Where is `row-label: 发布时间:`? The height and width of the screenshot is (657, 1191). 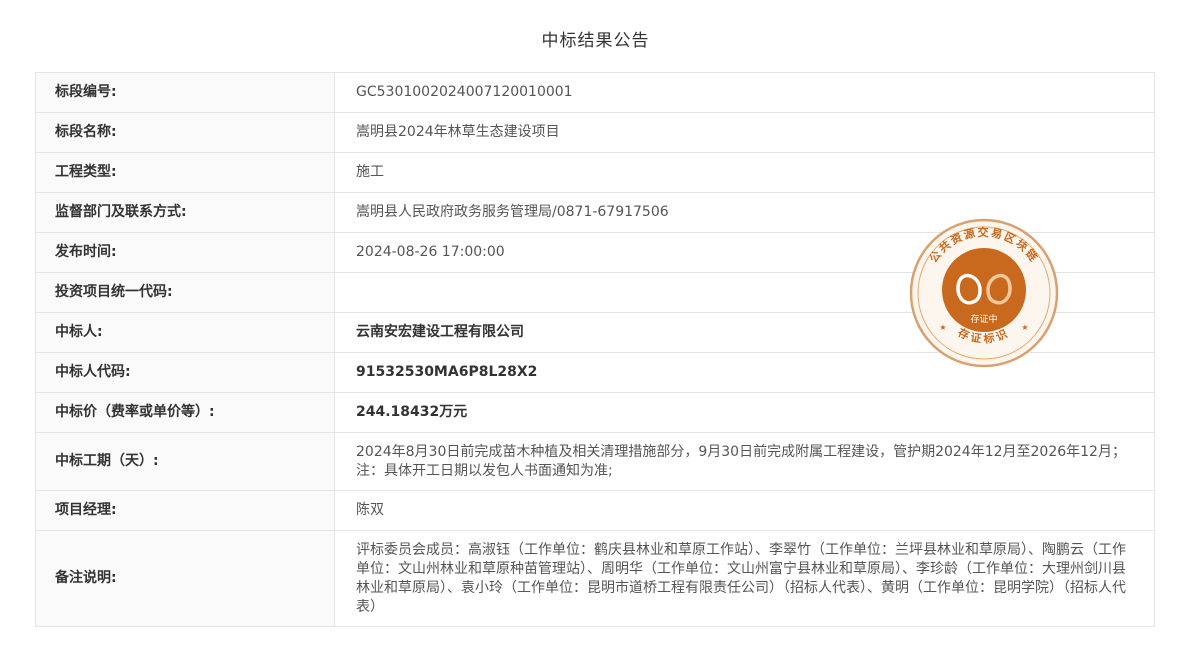 row-label: 发布时间: is located at coordinates (185, 252).